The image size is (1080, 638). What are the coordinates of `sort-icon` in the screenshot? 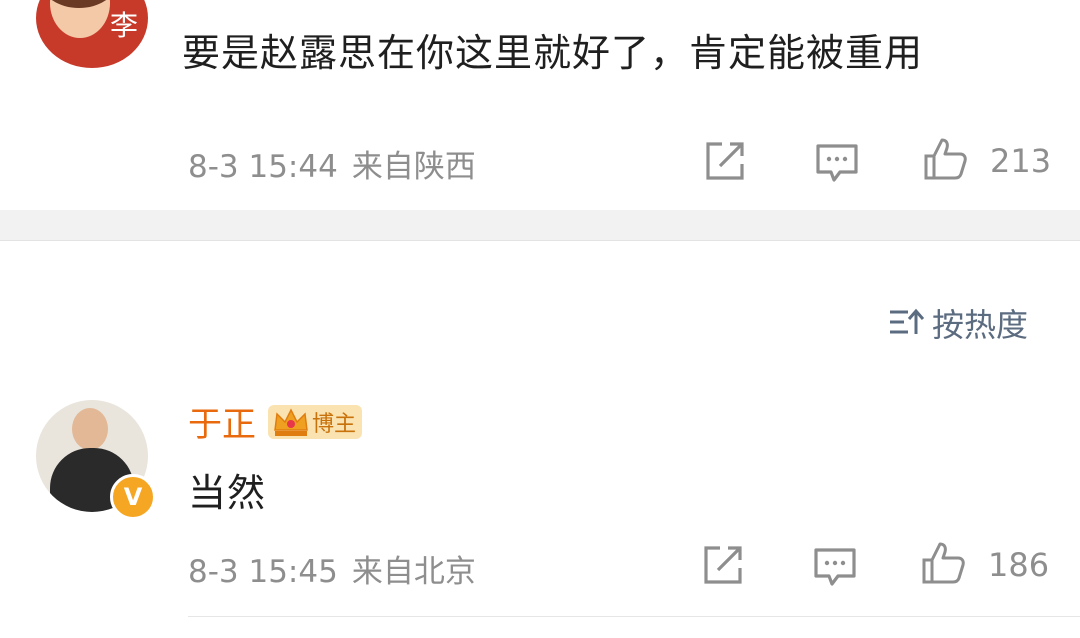 It's located at (907, 321).